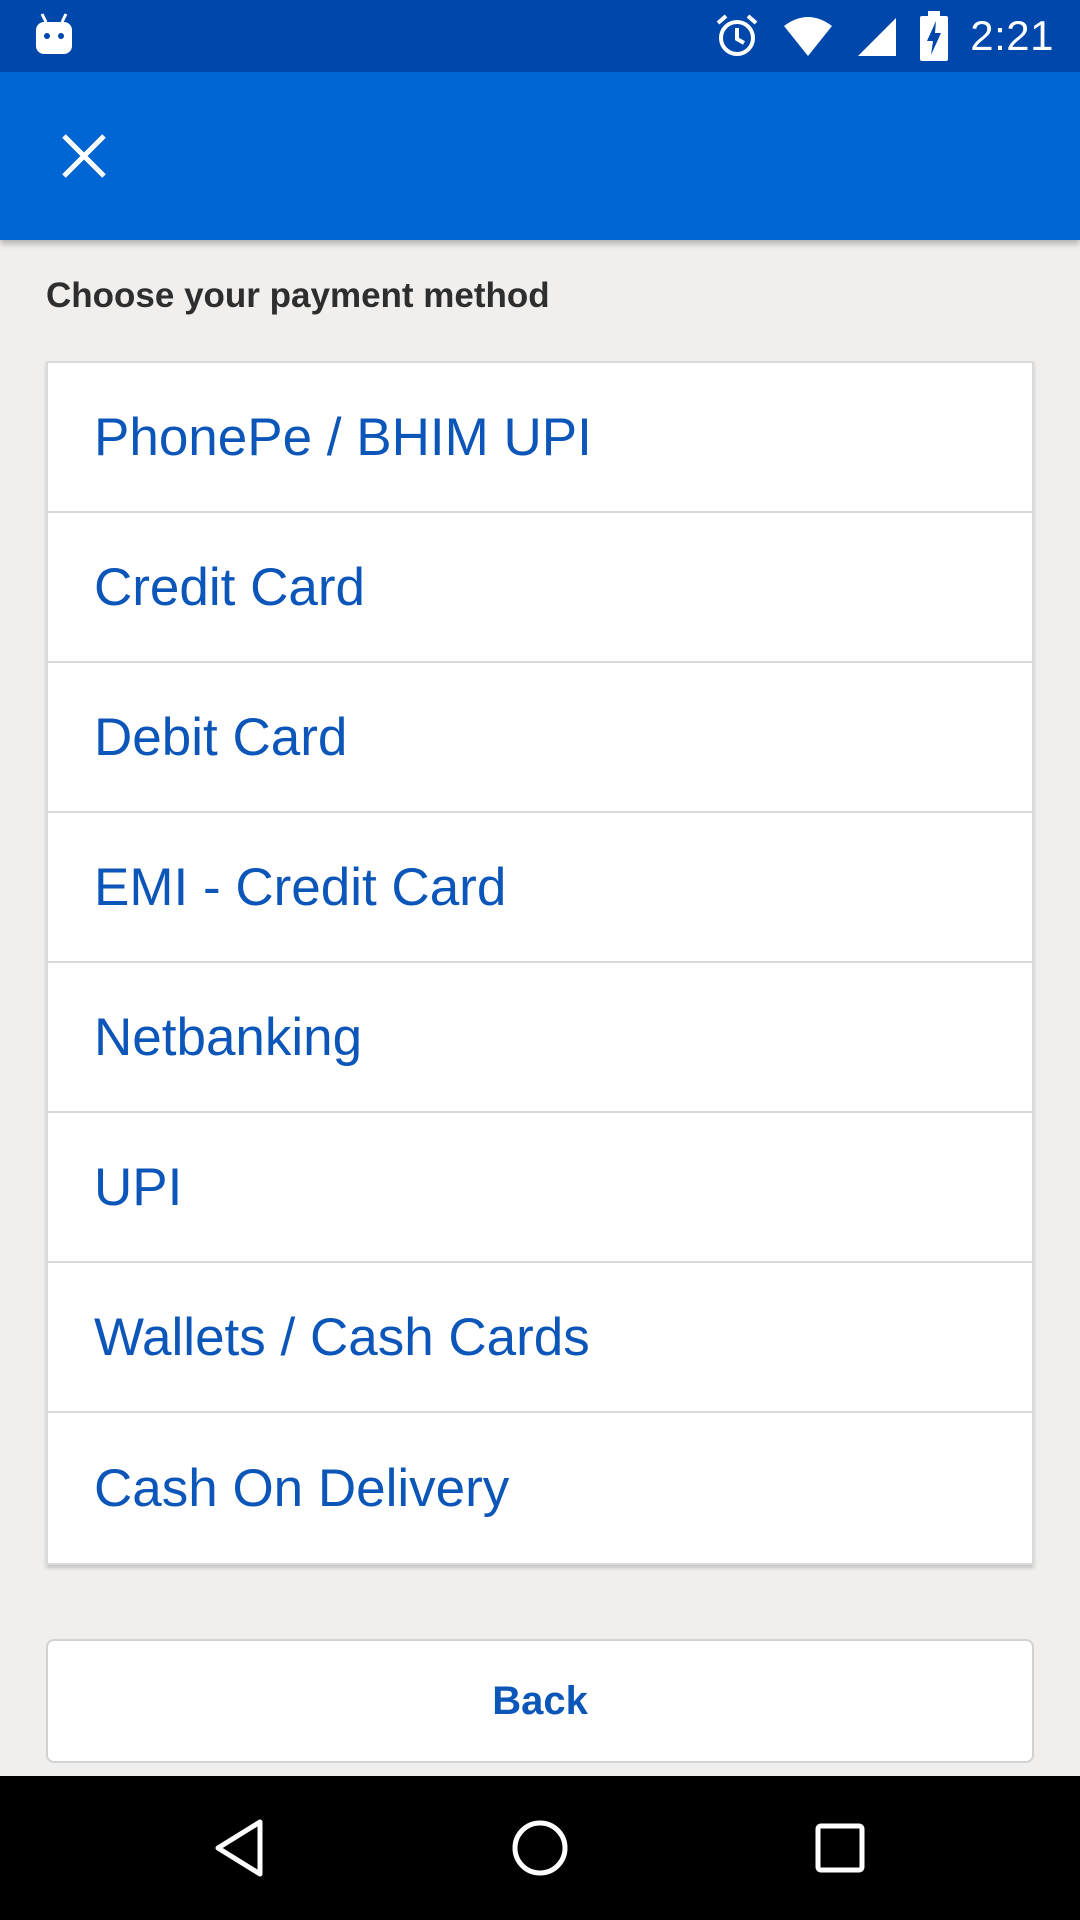 The width and height of the screenshot is (1080, 1920). I want to click on payment-method-wallets-cash-cards: Wallets / Cash Cards, so click(540, 1338).